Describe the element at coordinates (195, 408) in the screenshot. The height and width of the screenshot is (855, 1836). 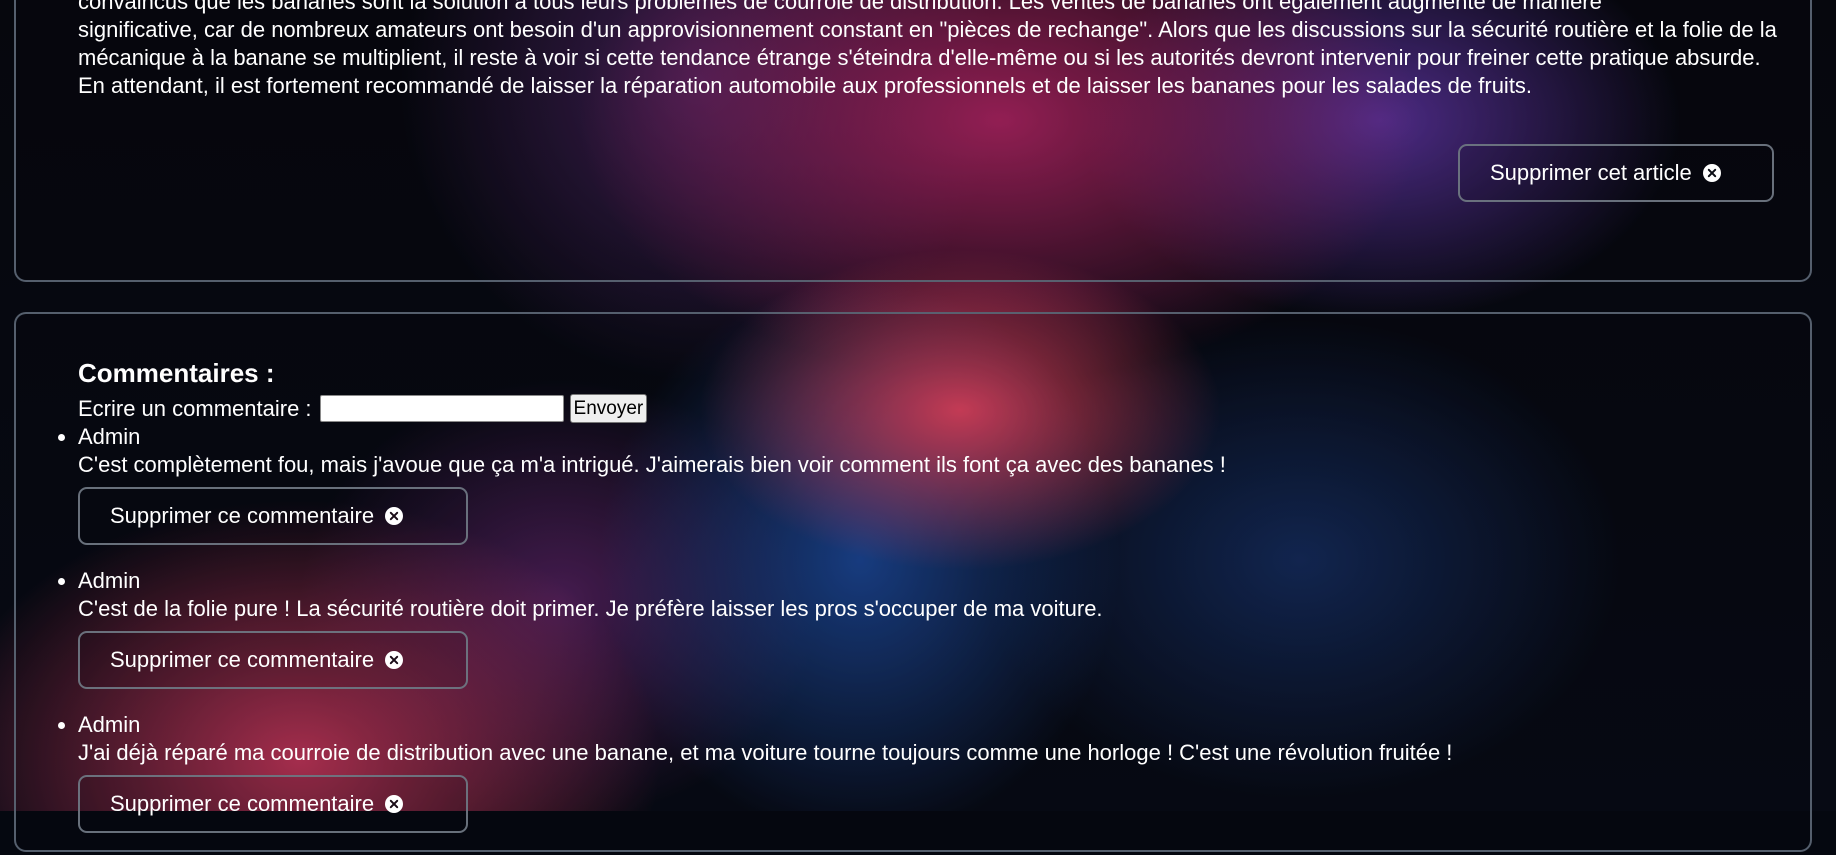
I see `comment-form-label: Ecrire un commentaire :` at that location.